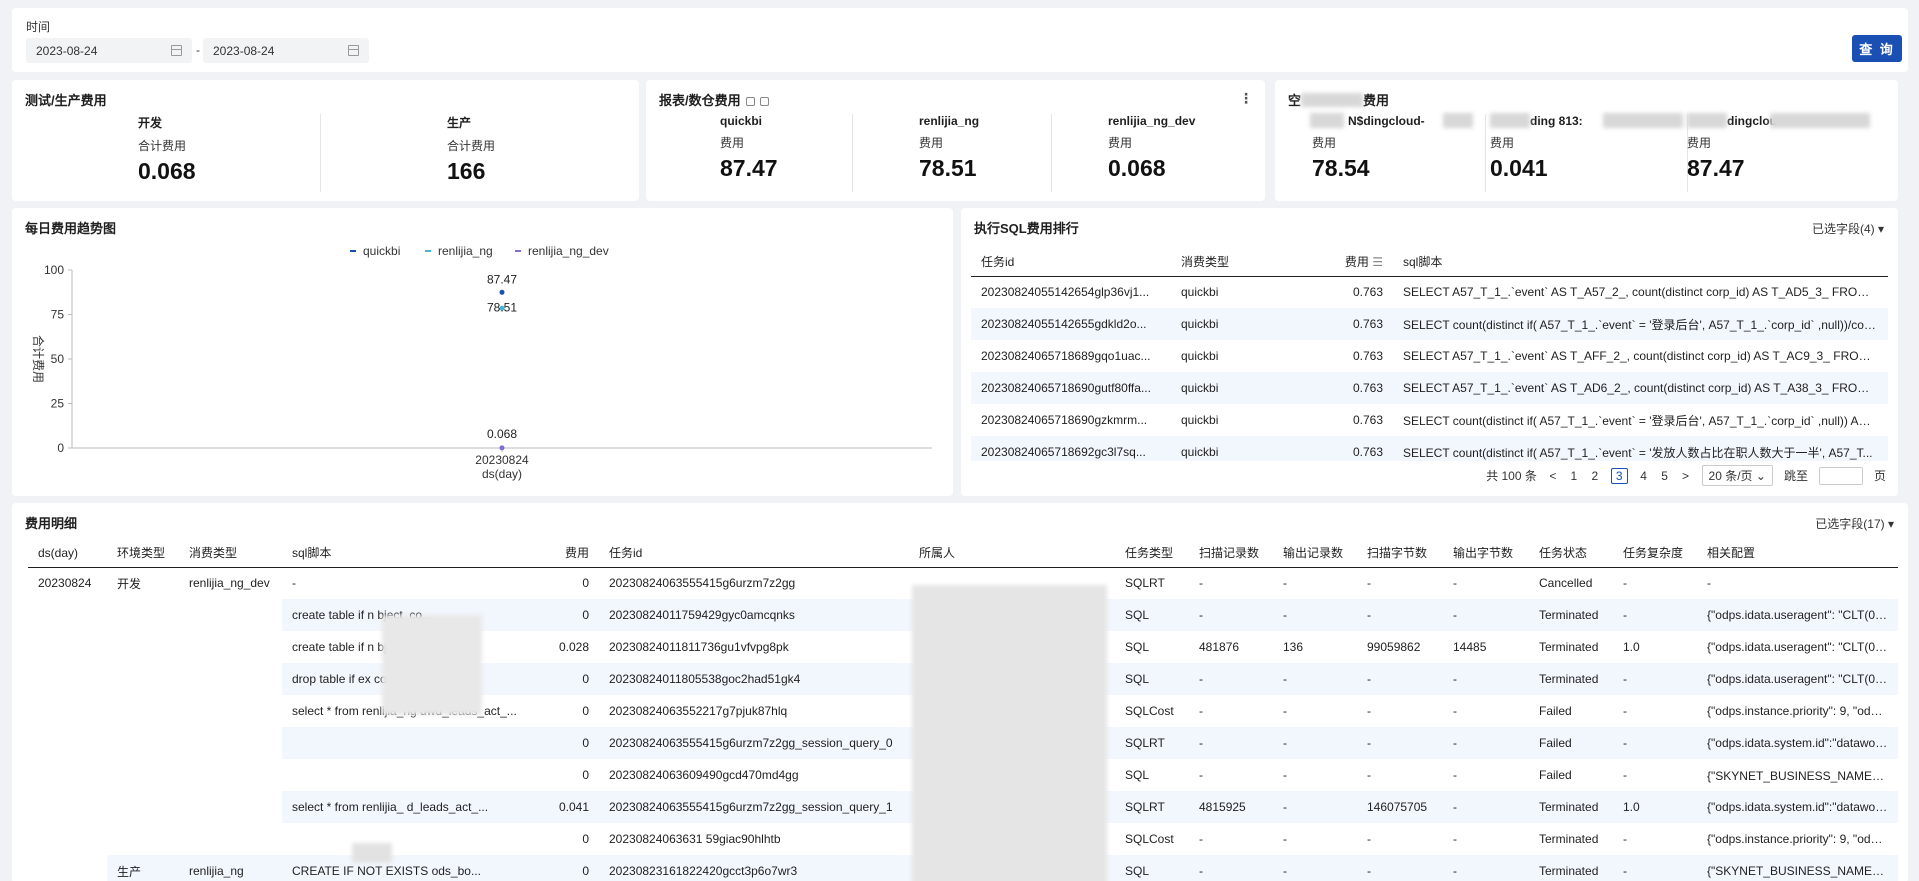 The height and width of the screenshot is (881, 1919). What do you see at coordinates (1797, 553) in the screenshot?
I see `column-header: 相关配置` at bounding box center [1797, 553].